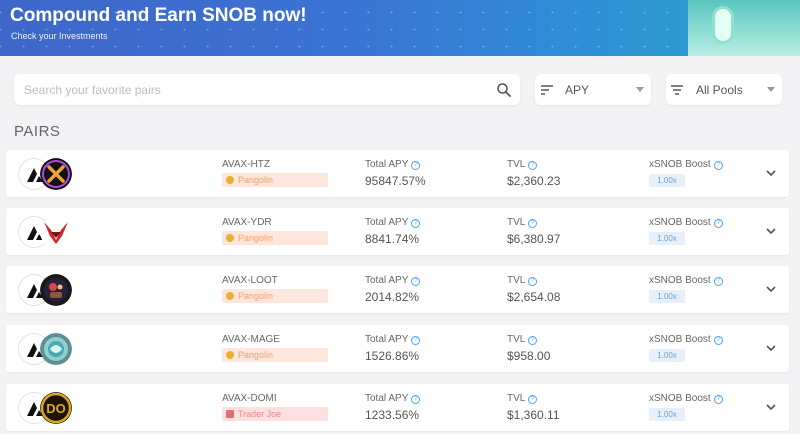 This screenshot has width=800, height=434. What do you see at coordinates (395, 181) in the screenshot?
I see `apy-value: 95847.57%` at bounding box center [395, 181].